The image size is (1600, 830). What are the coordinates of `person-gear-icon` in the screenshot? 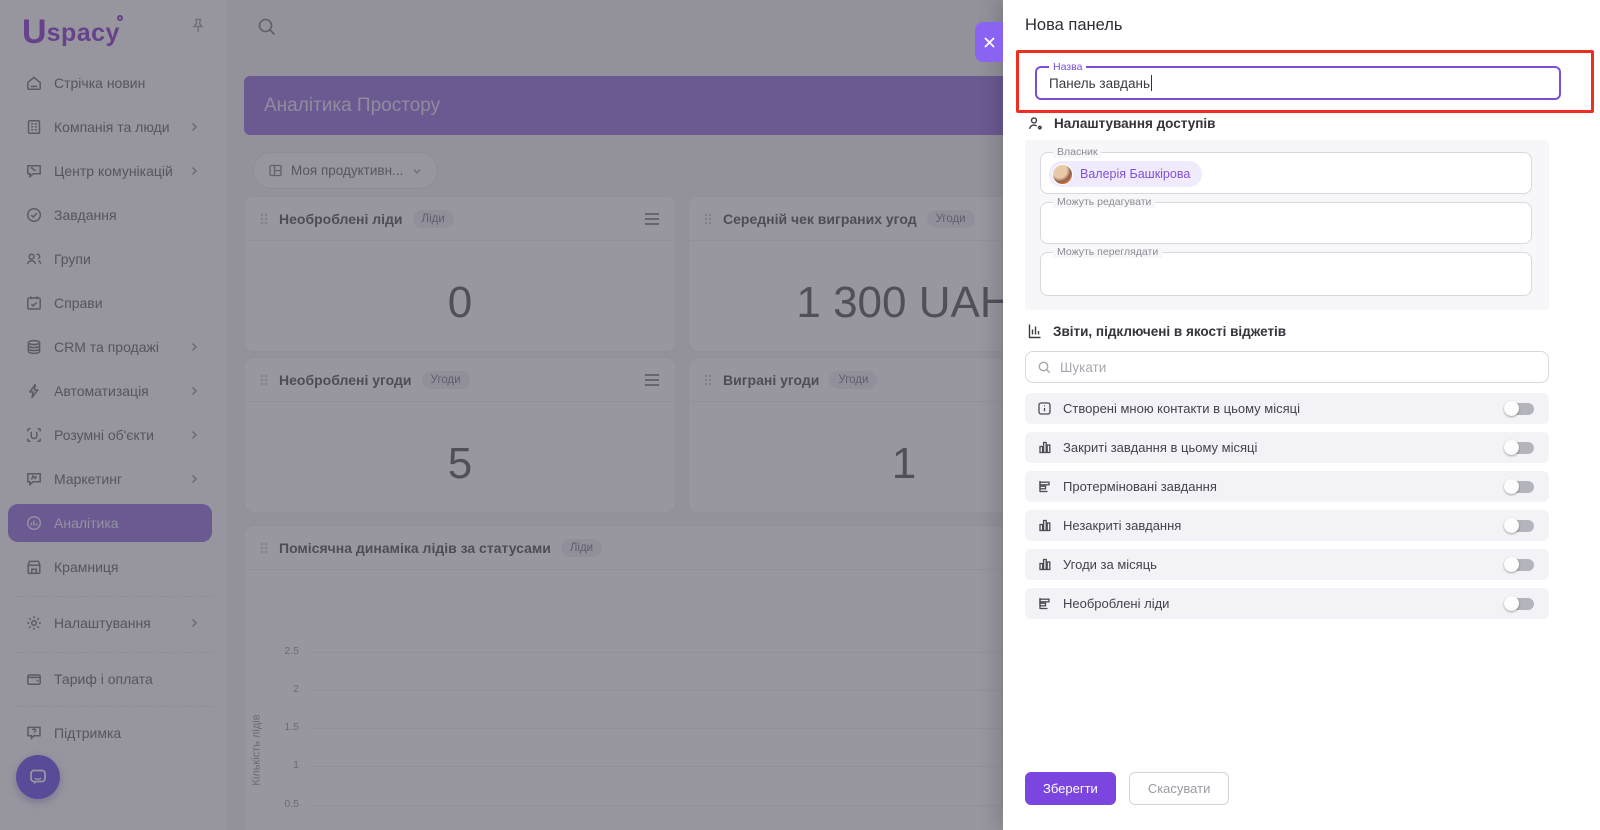 It's located at (1035, 123).